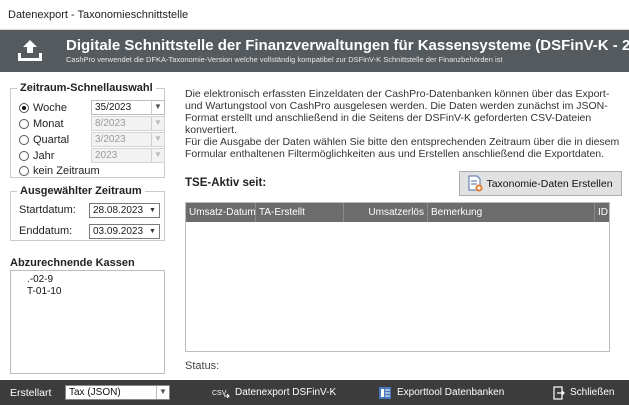 This screenshot has width=629, height=405. Describe the element at coordinates (451, 392) in the screenshot. I see `exporttool-label: Exporttool Datenbanken` at that location.